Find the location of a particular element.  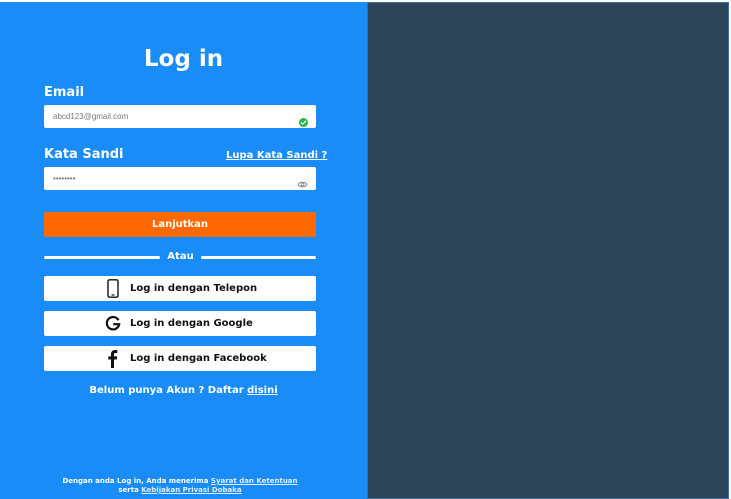

facebook-login-button: Log in dengan Facebook is located at coordinates (180, 358).